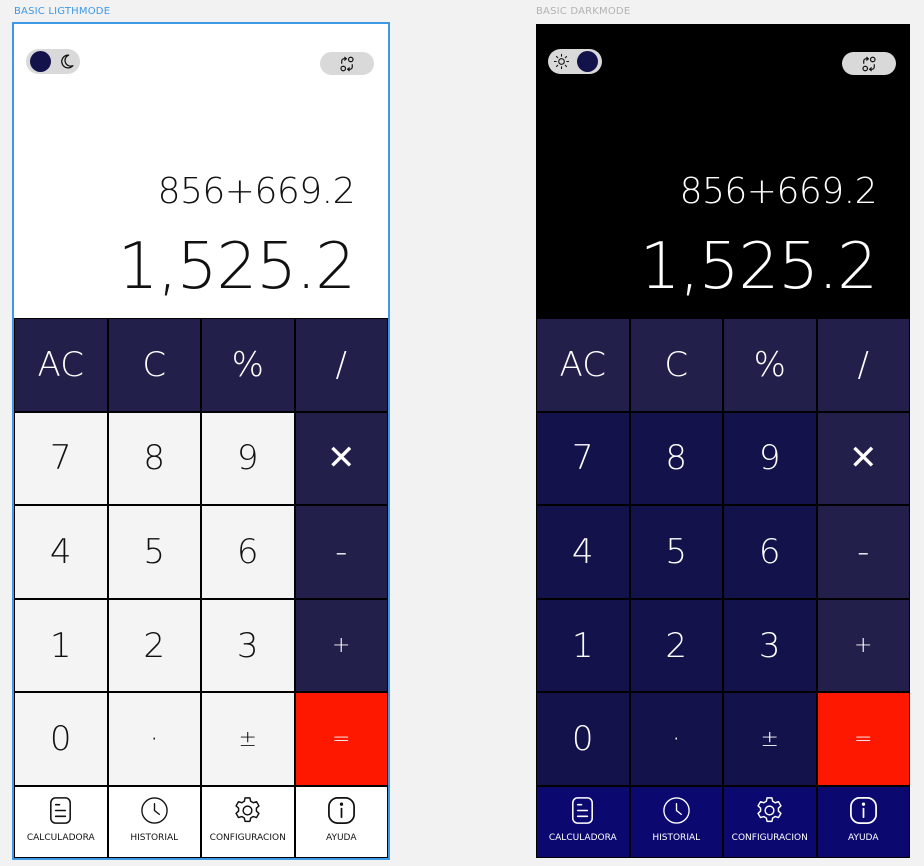 The width and height of the screenshot is (924, 866). Describe the element at coordinates (62, 11) in the screenshot. I see `frame-label-light: BASIC LIGTHMODE` at that location.